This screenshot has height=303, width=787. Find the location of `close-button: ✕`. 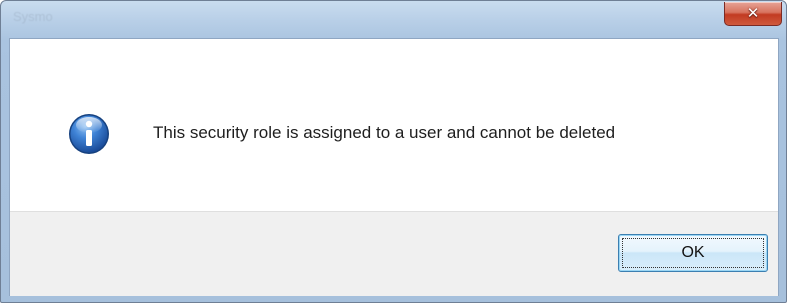

close-button: ✕ is located at coordinates (753, 14).